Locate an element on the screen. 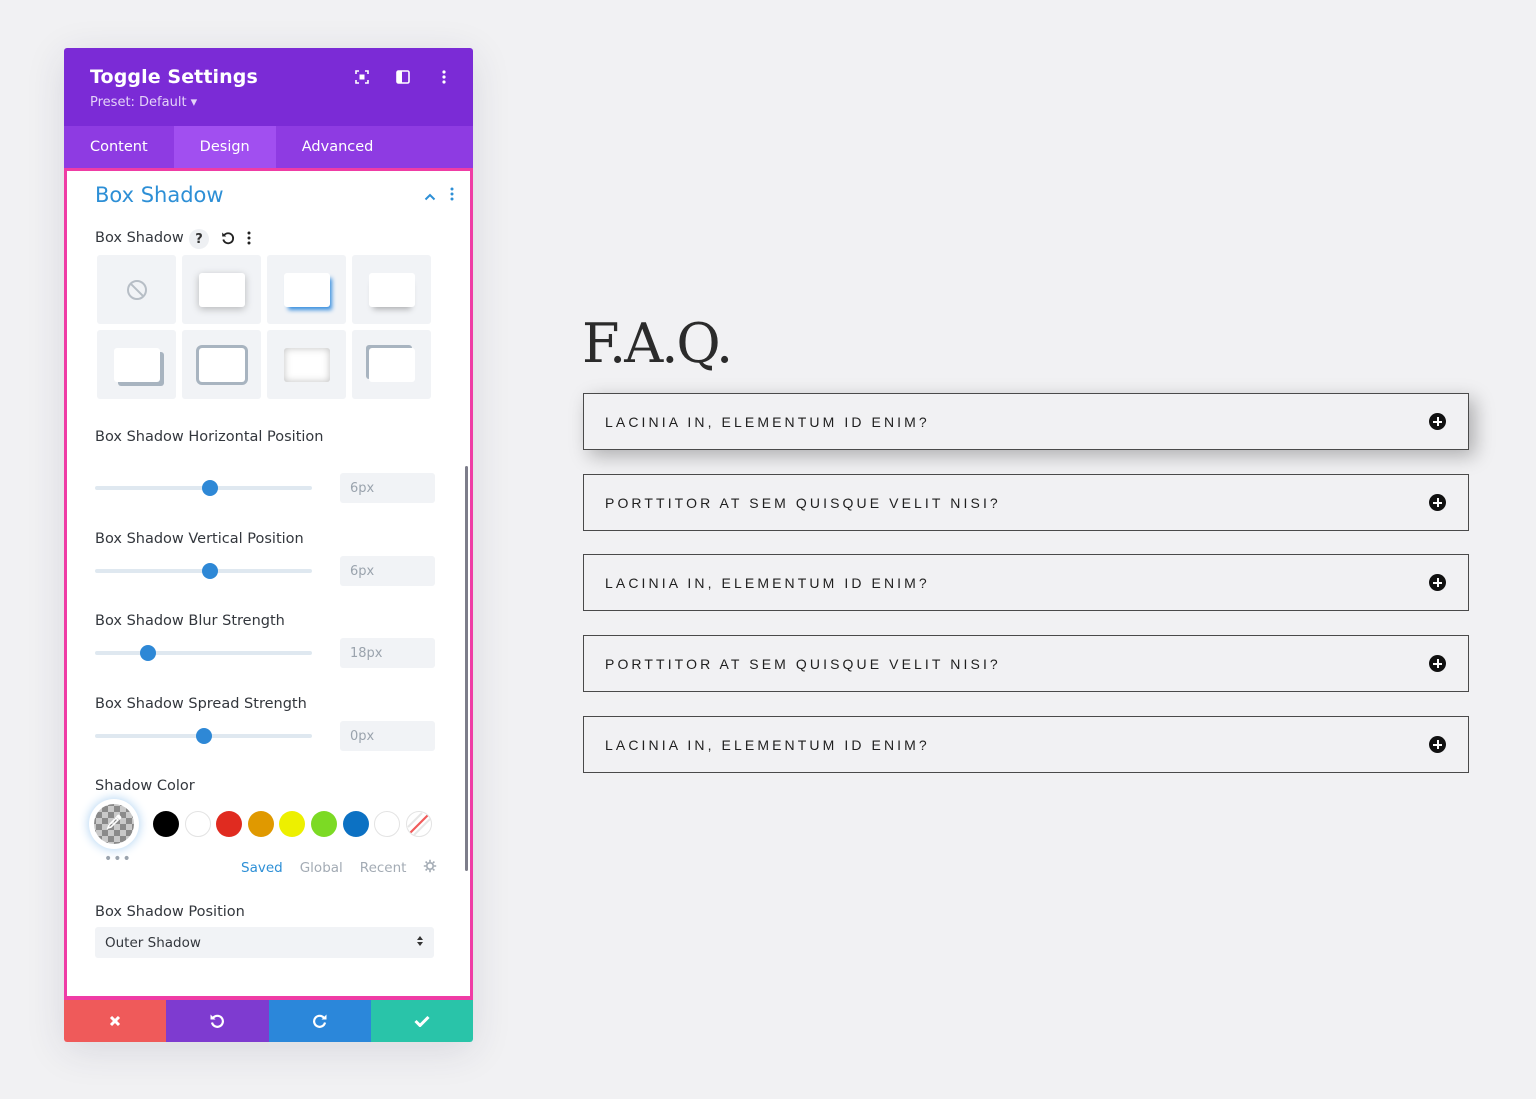 The height and width of the screenshot is (1099, 1536). redo-button is located at coordinates (319, 1021).